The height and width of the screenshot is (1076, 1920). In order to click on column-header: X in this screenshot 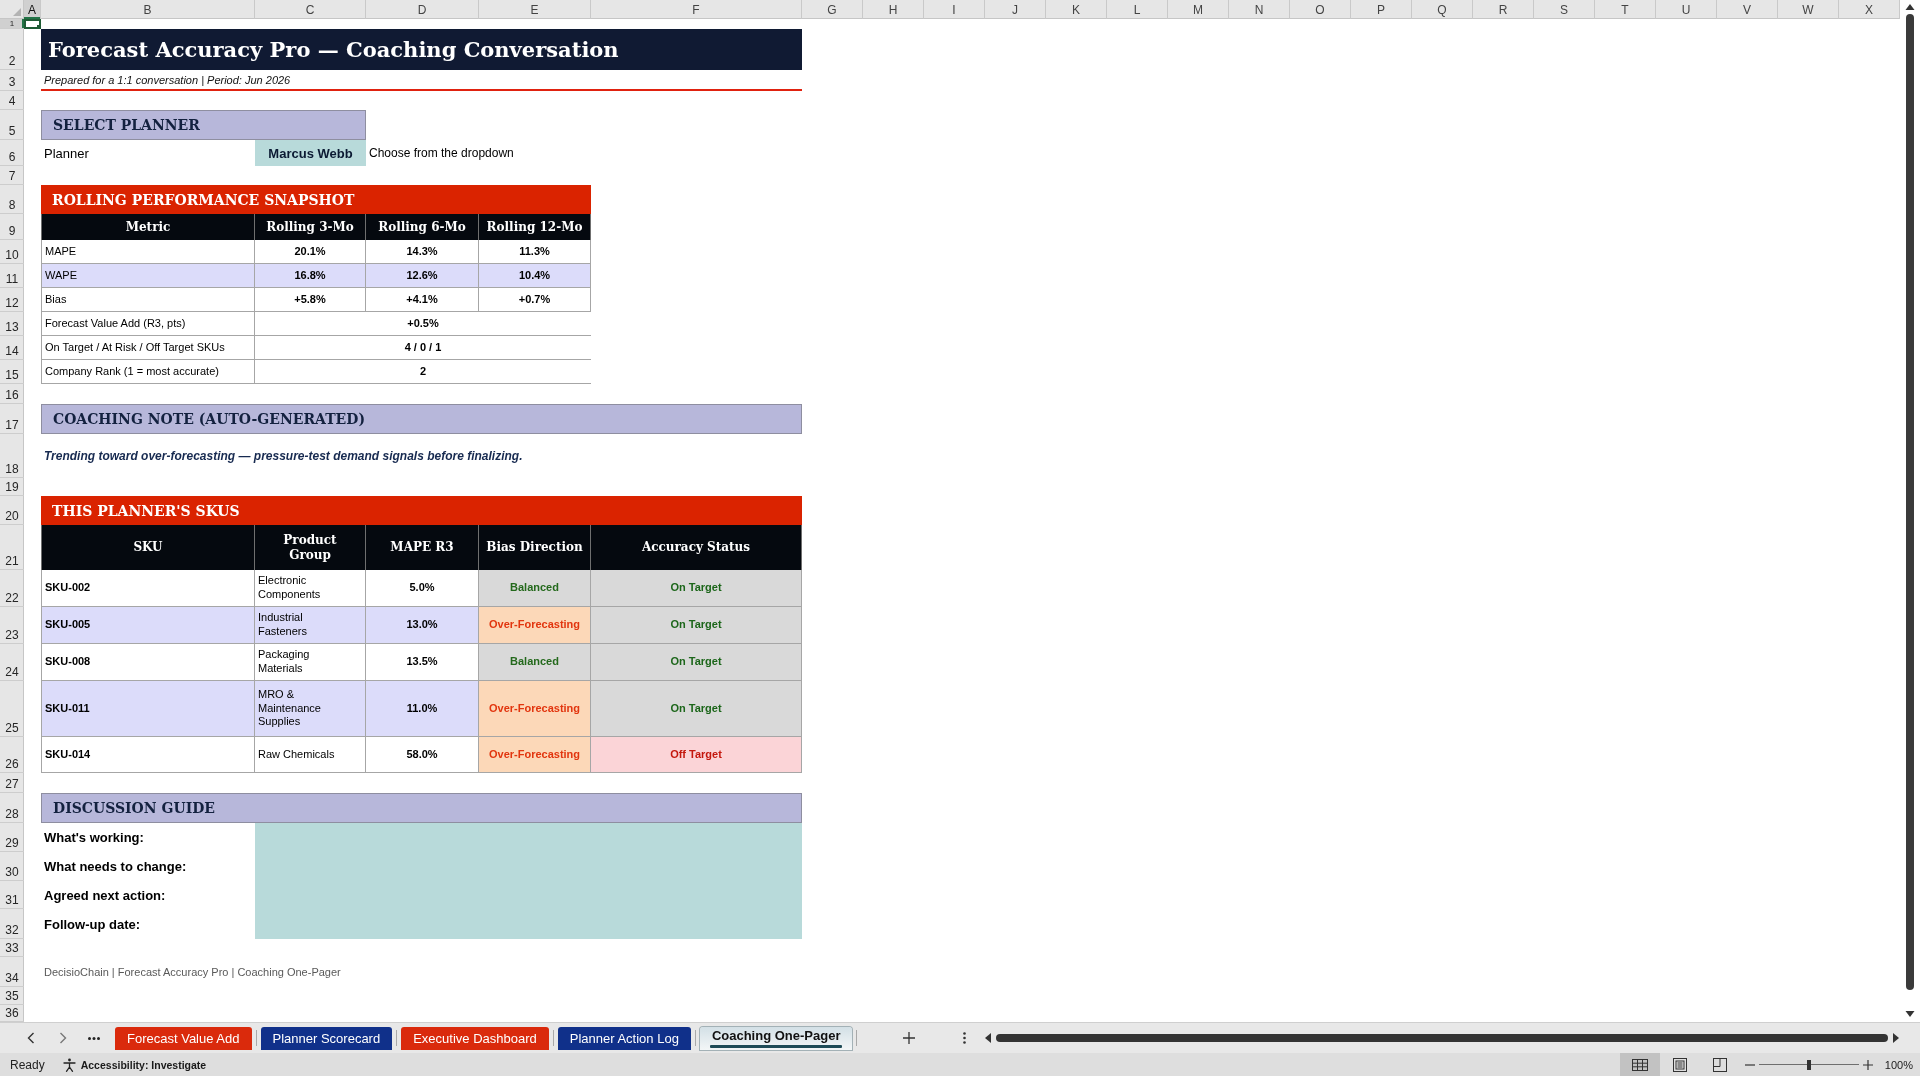, I will do `click(1869, 9)`.